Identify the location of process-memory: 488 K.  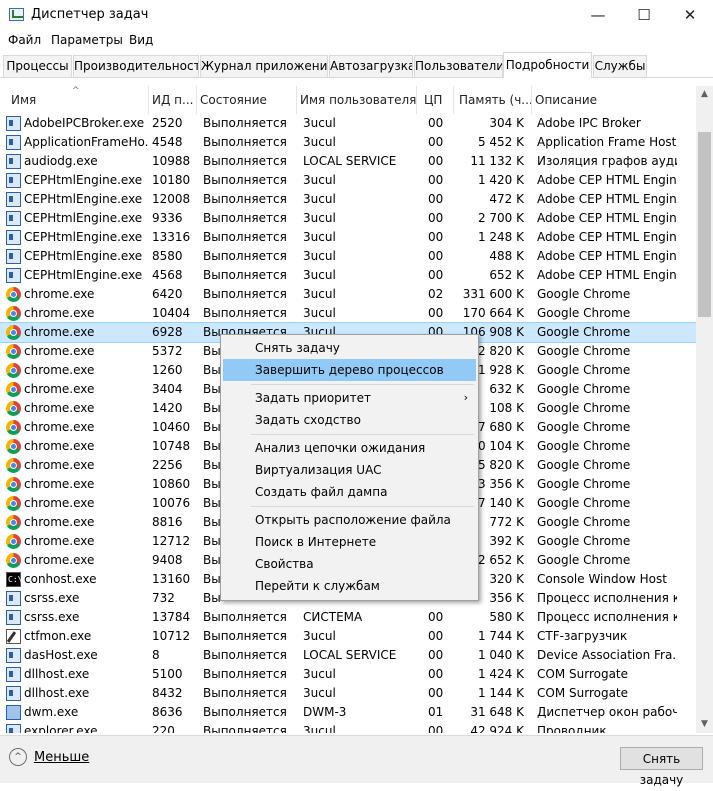
(506, 256).